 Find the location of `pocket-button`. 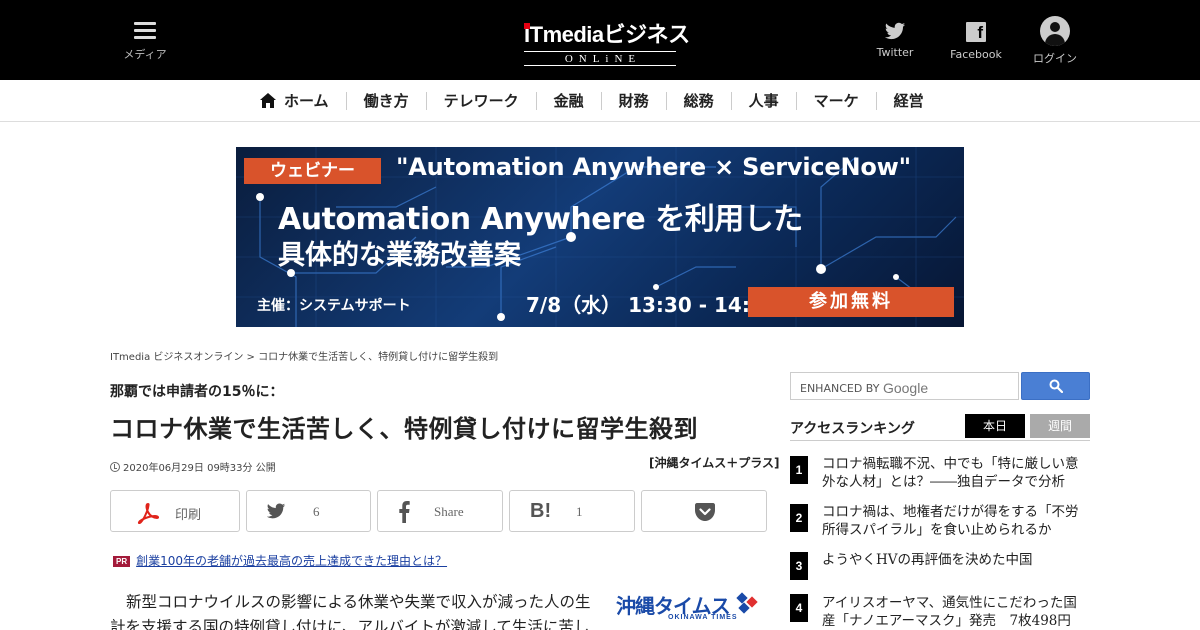

pocket-button is located at coordinates (704, 511).